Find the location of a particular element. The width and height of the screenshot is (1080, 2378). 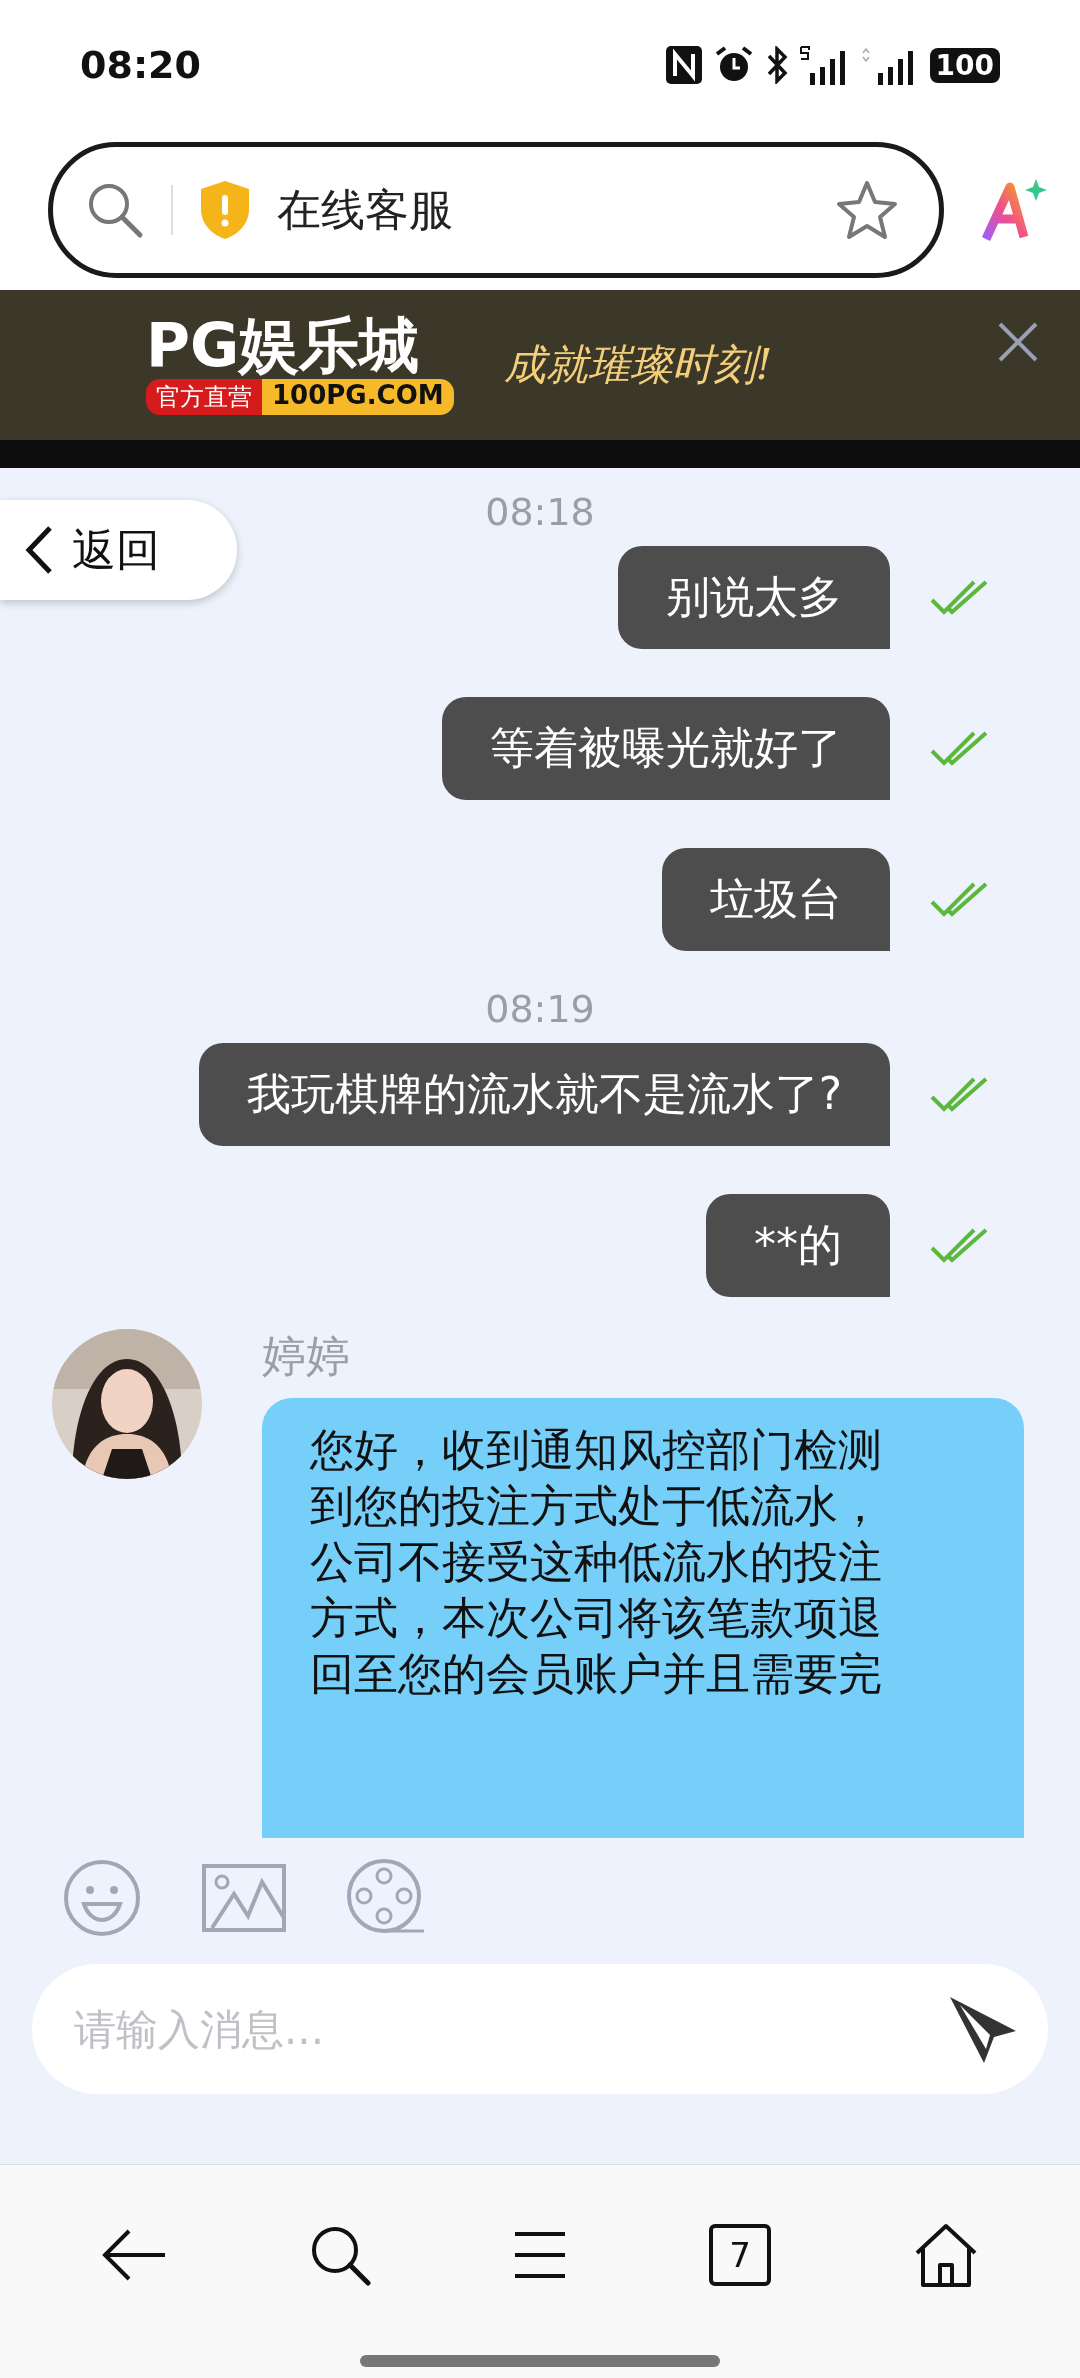

ad-tag: 官方直营 is located at coordinates (204, 397).